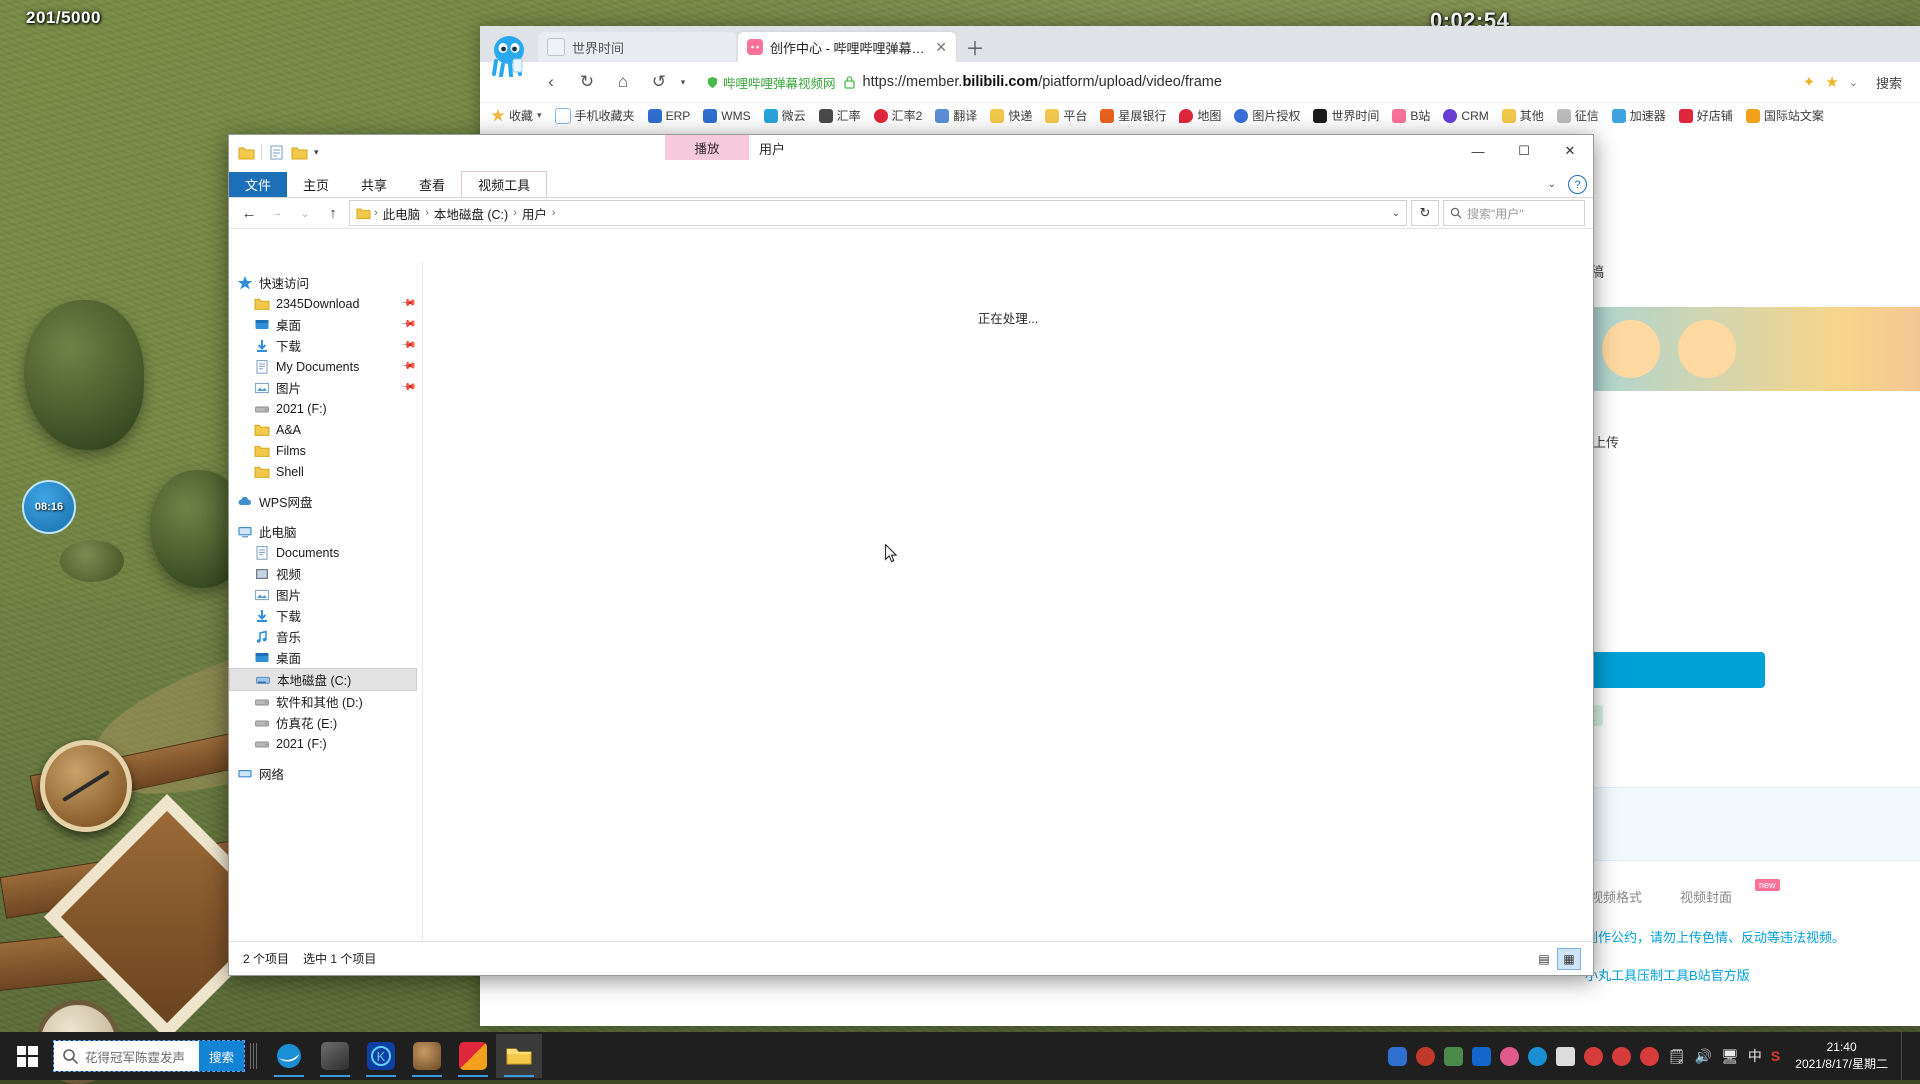  I want to click on breadcrumb-this-pc: 此电脑, so click(402, 213).